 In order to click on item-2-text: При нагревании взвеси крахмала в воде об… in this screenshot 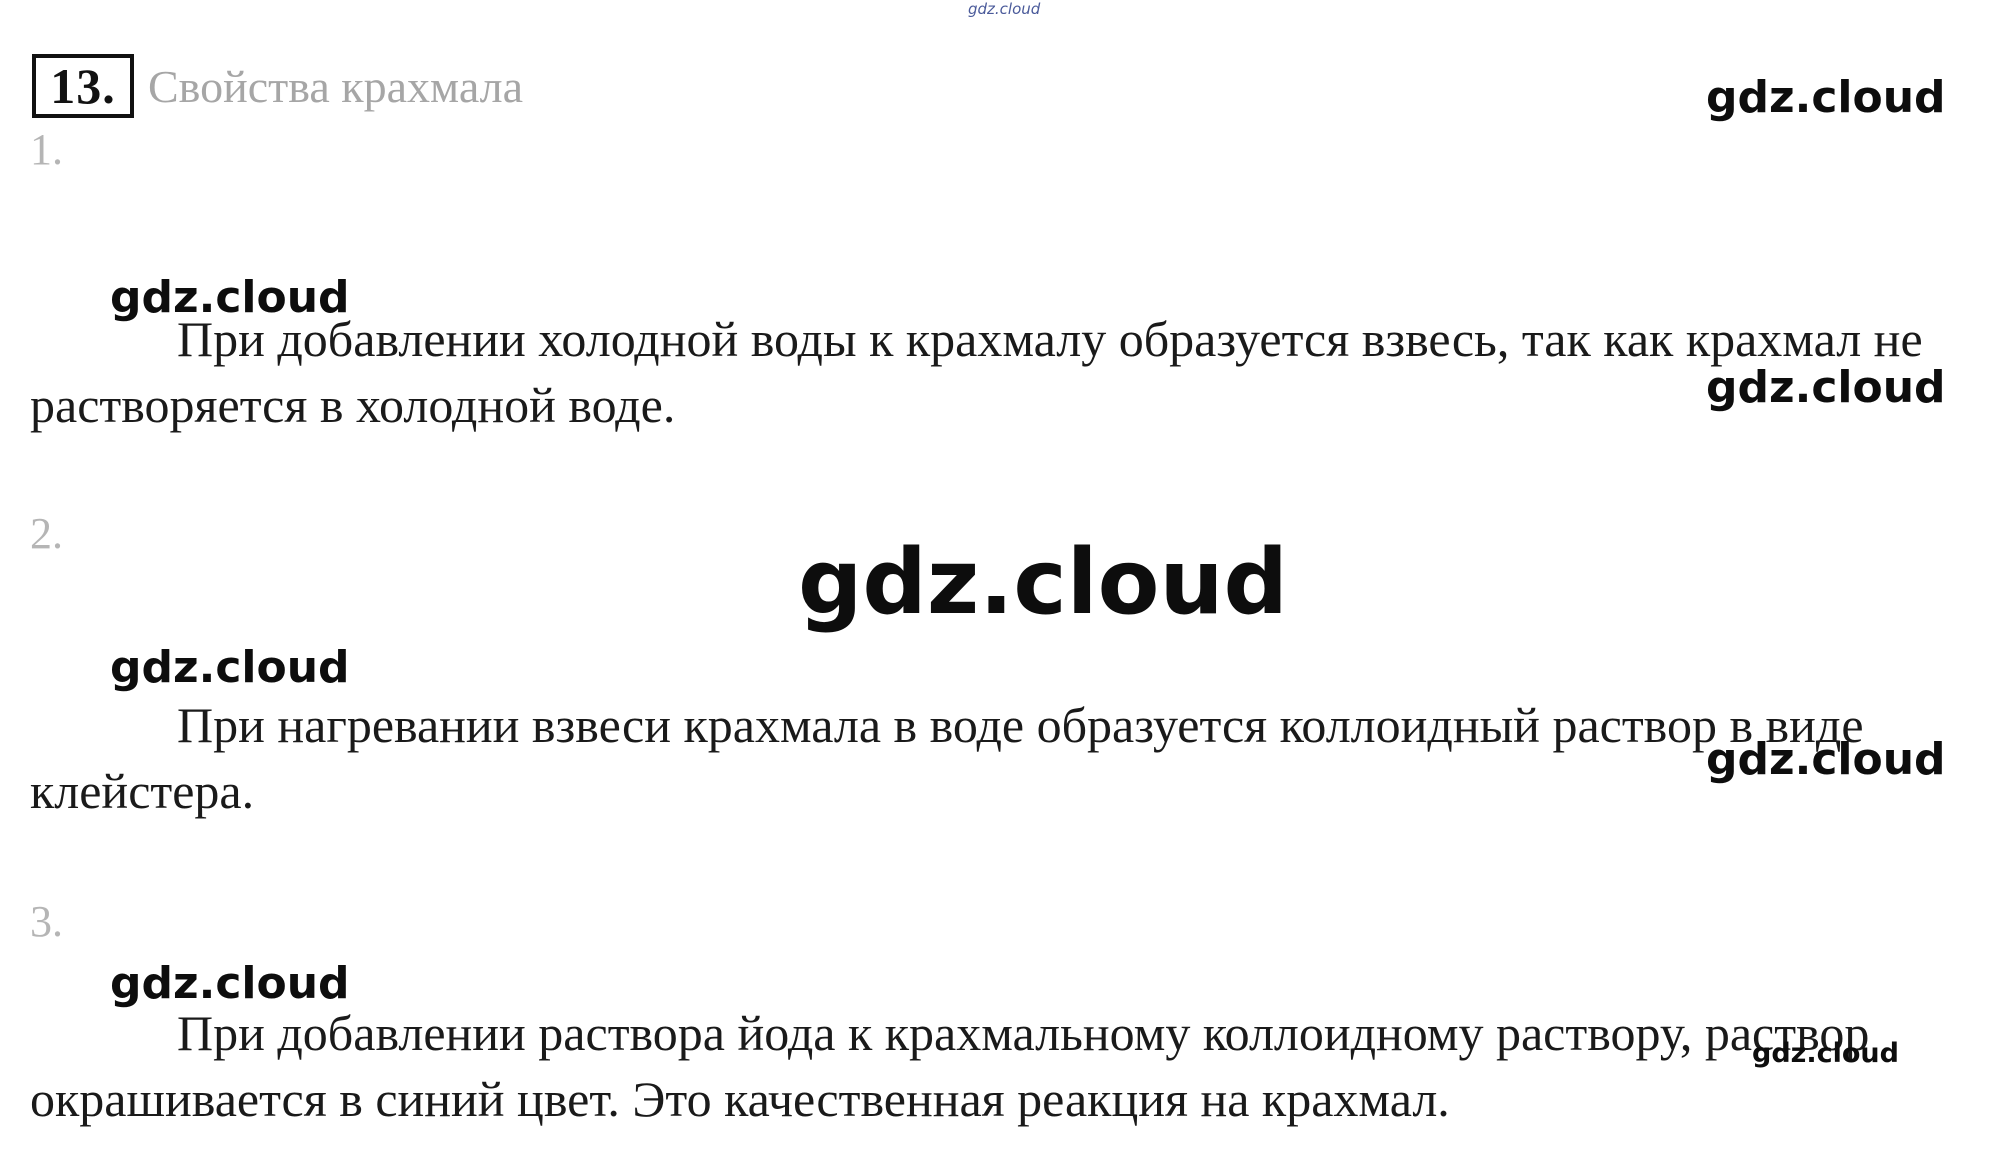, I will do `click(947, 758)`.